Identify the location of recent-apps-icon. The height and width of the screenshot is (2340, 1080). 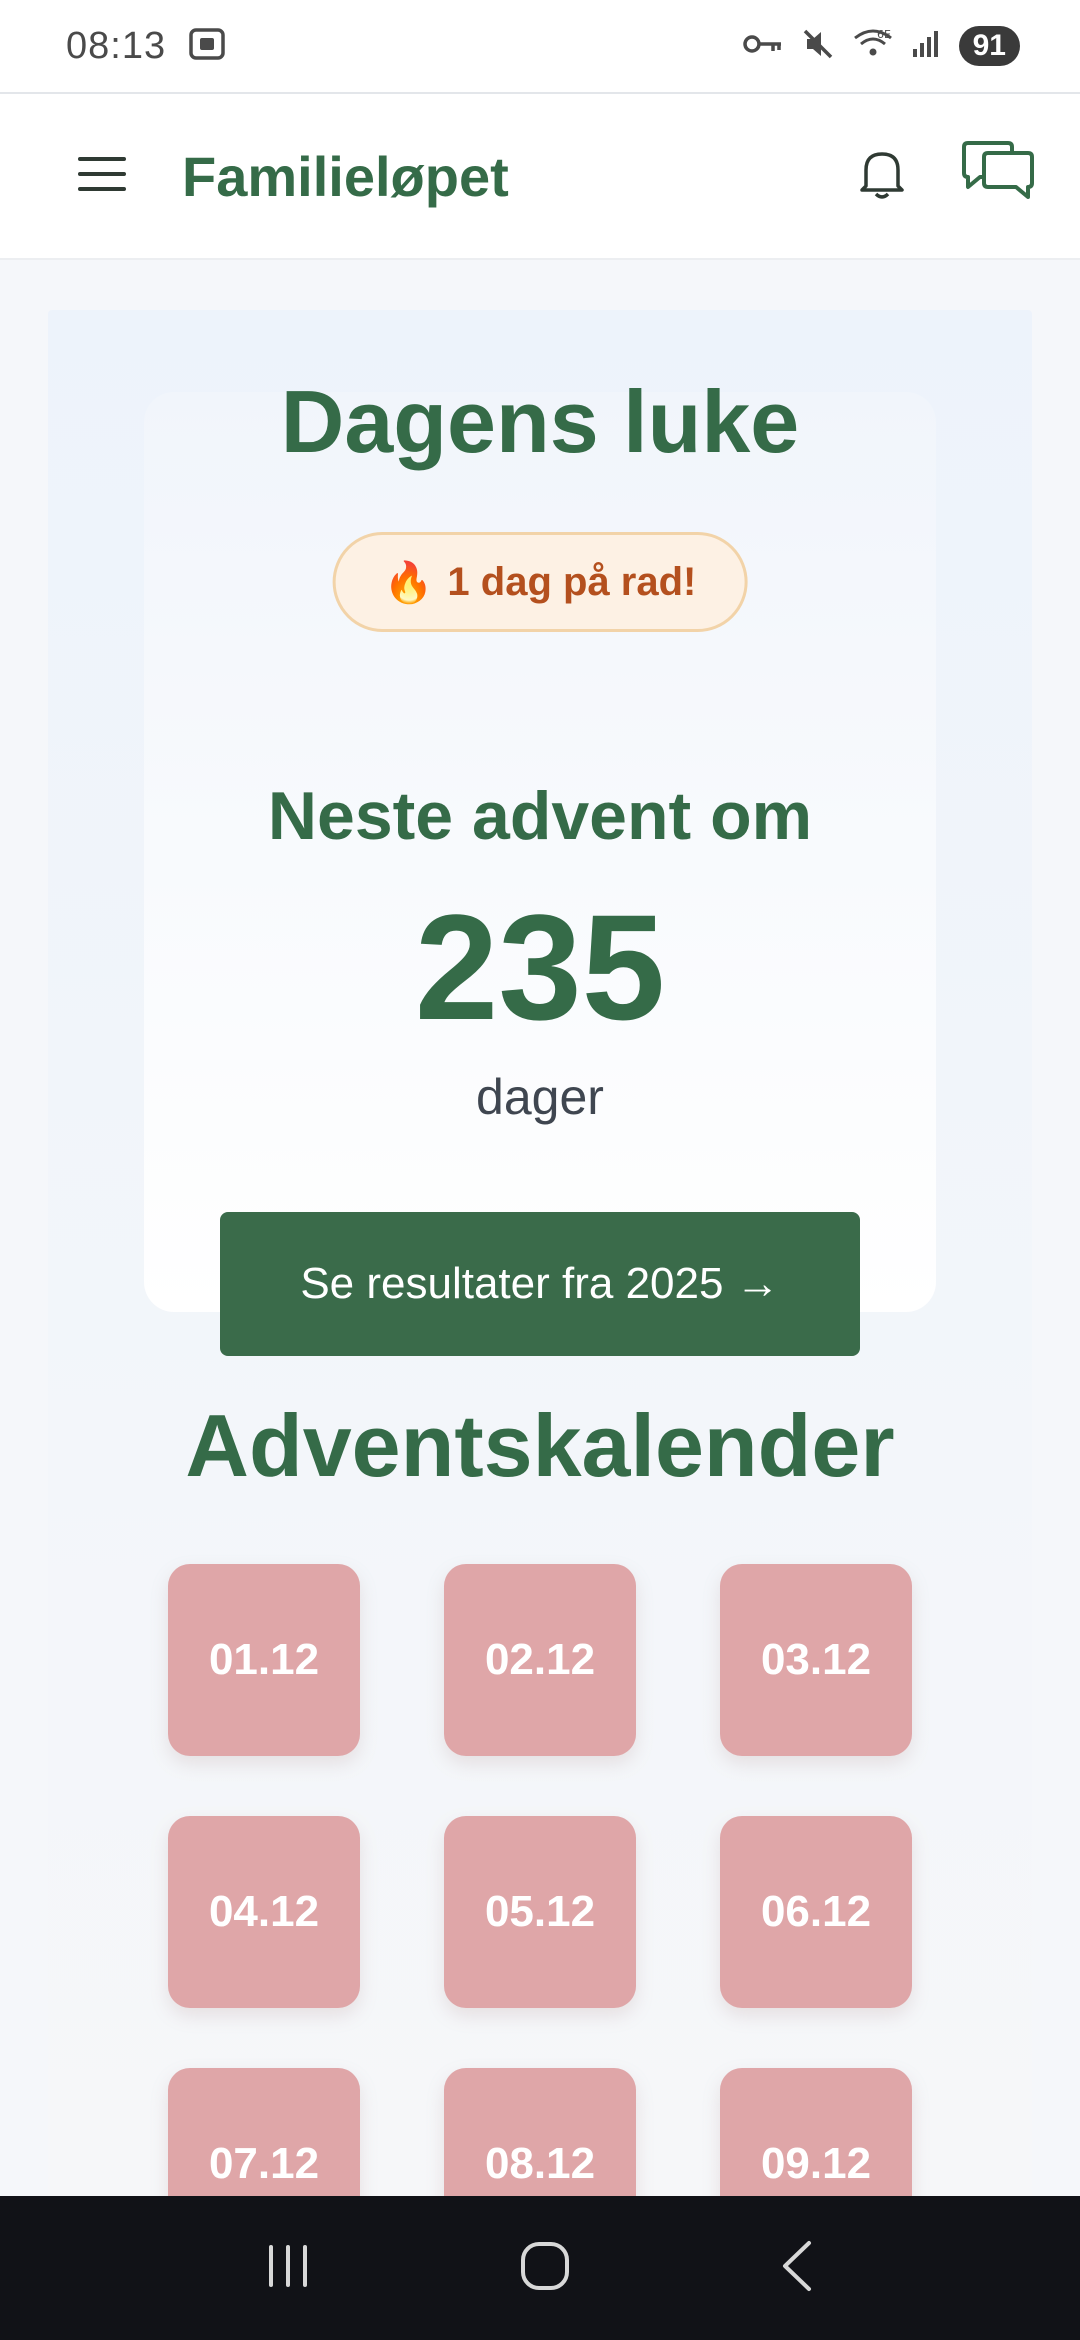
(288, 2268).